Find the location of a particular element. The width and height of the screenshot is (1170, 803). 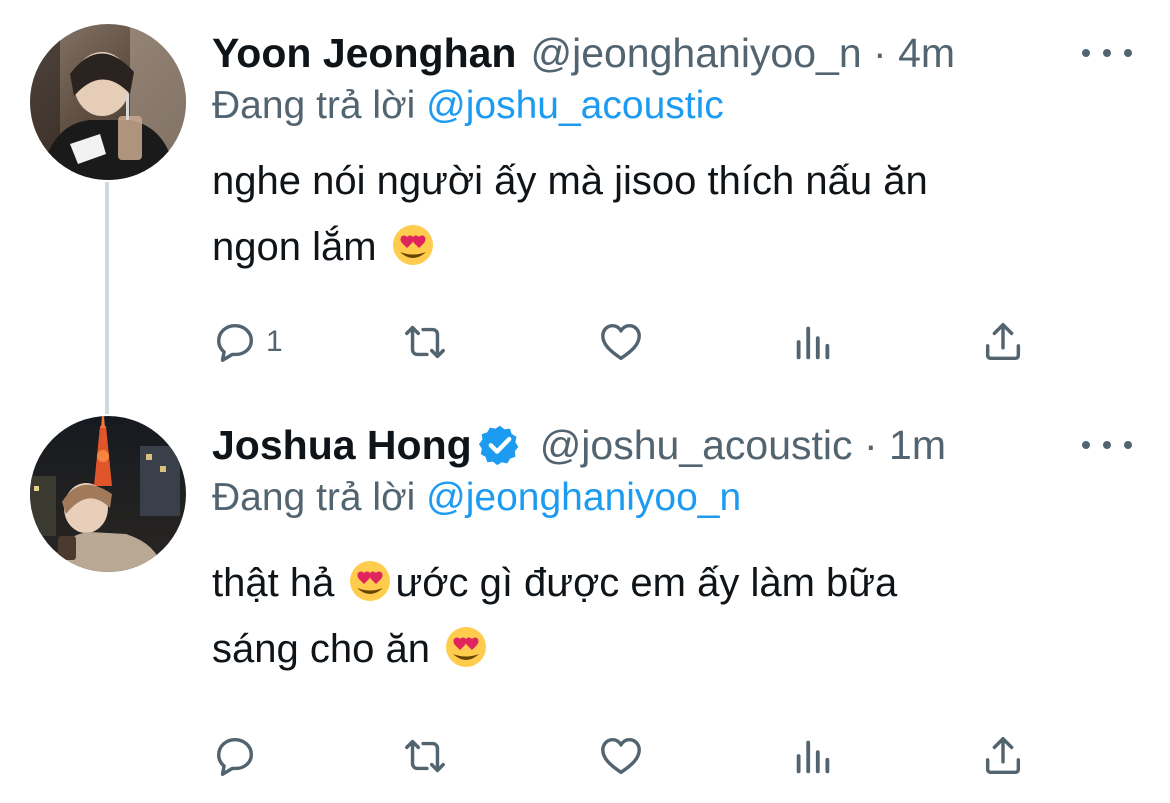

tweet-actions: 1 is located at coordinates (627, 342).